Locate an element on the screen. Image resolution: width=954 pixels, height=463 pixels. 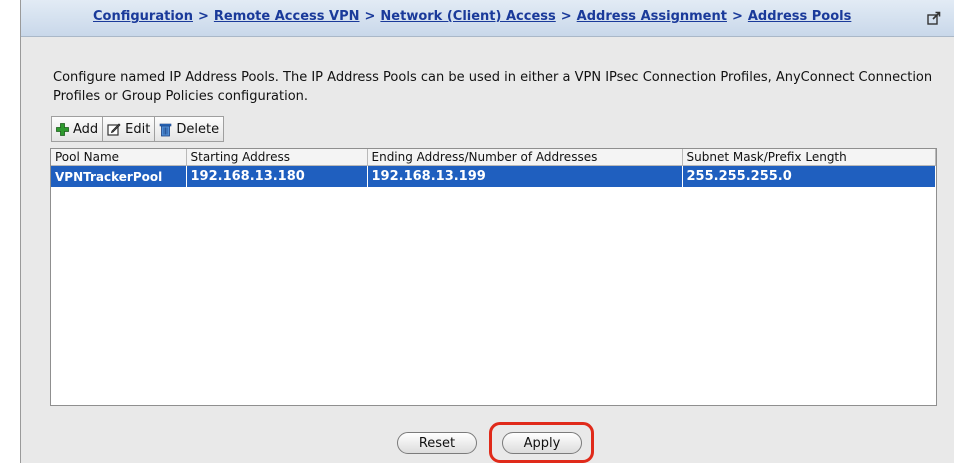
breadcrumb-address-pools: Address Pools is located at coordinates (800, 16).